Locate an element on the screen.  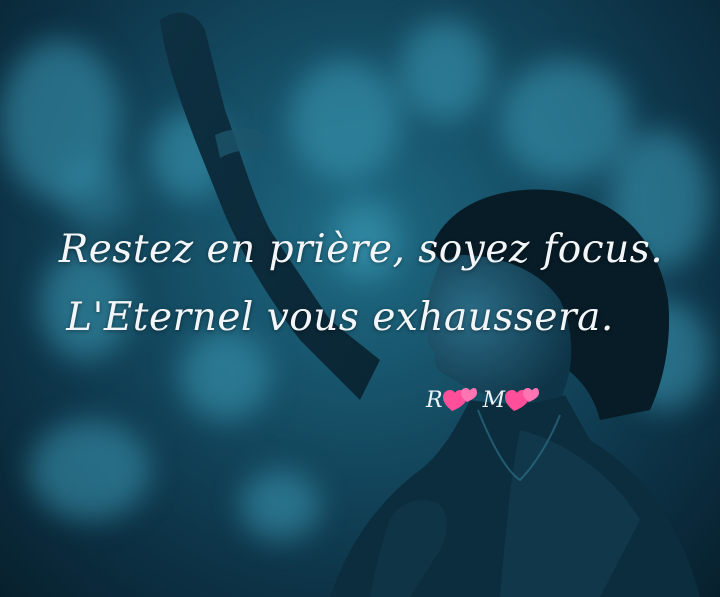
signature: R M is located at coordinates (496, 400).